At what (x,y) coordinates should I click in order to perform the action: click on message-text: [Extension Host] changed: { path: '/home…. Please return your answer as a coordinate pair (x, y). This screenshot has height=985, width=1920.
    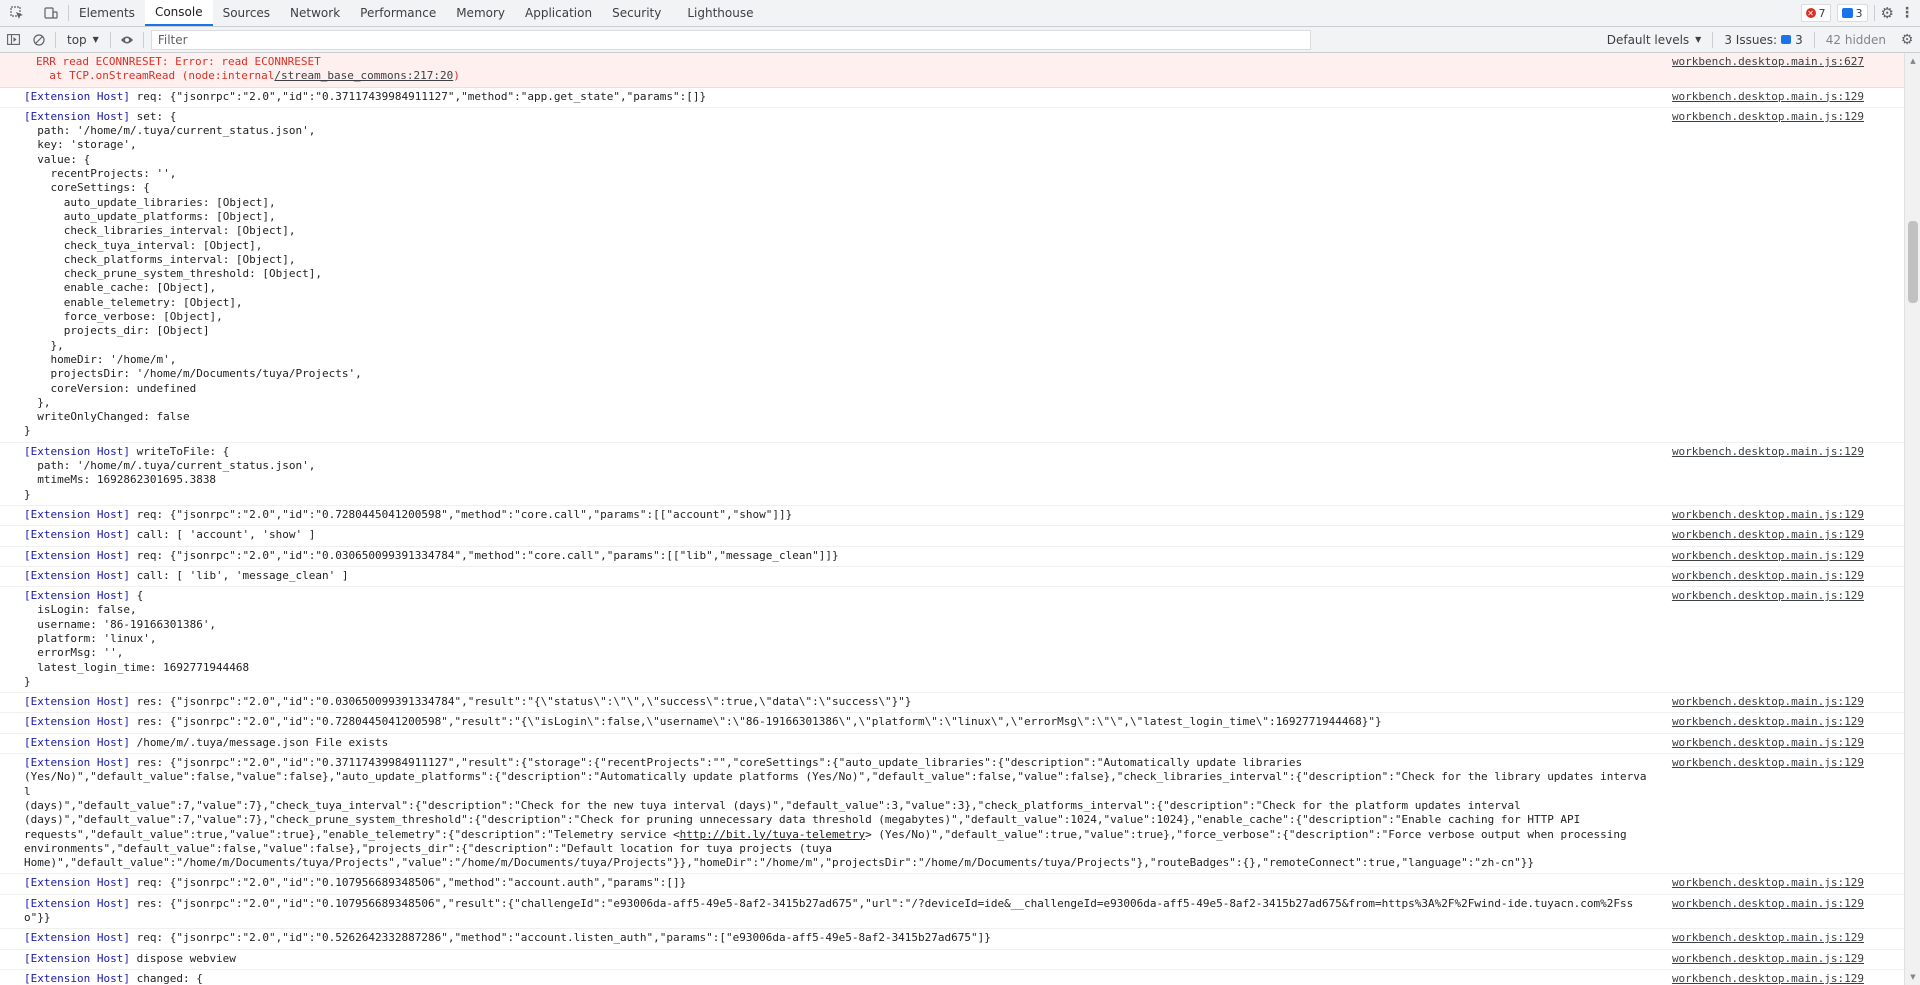
    Looking at the image, I should click on (113, 978).